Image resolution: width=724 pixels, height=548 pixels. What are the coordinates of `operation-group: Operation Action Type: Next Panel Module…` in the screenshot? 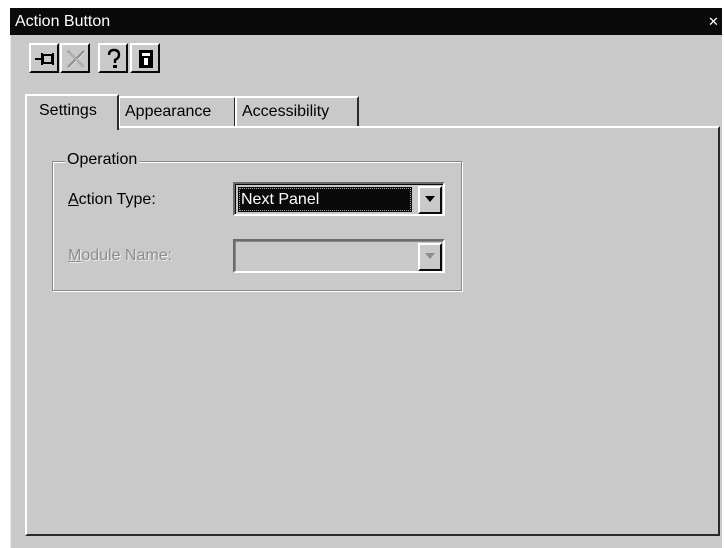 It's located at (257, 221).